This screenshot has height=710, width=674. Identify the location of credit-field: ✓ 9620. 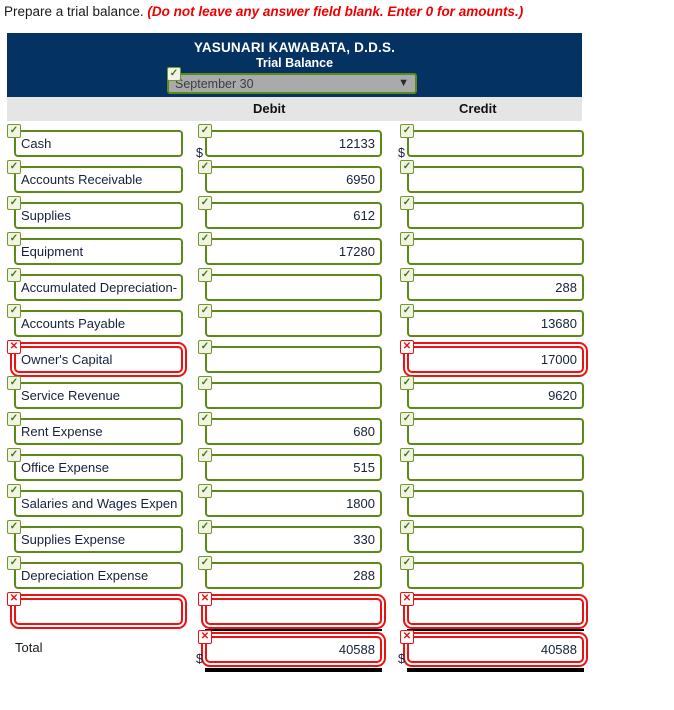
(492, 392).